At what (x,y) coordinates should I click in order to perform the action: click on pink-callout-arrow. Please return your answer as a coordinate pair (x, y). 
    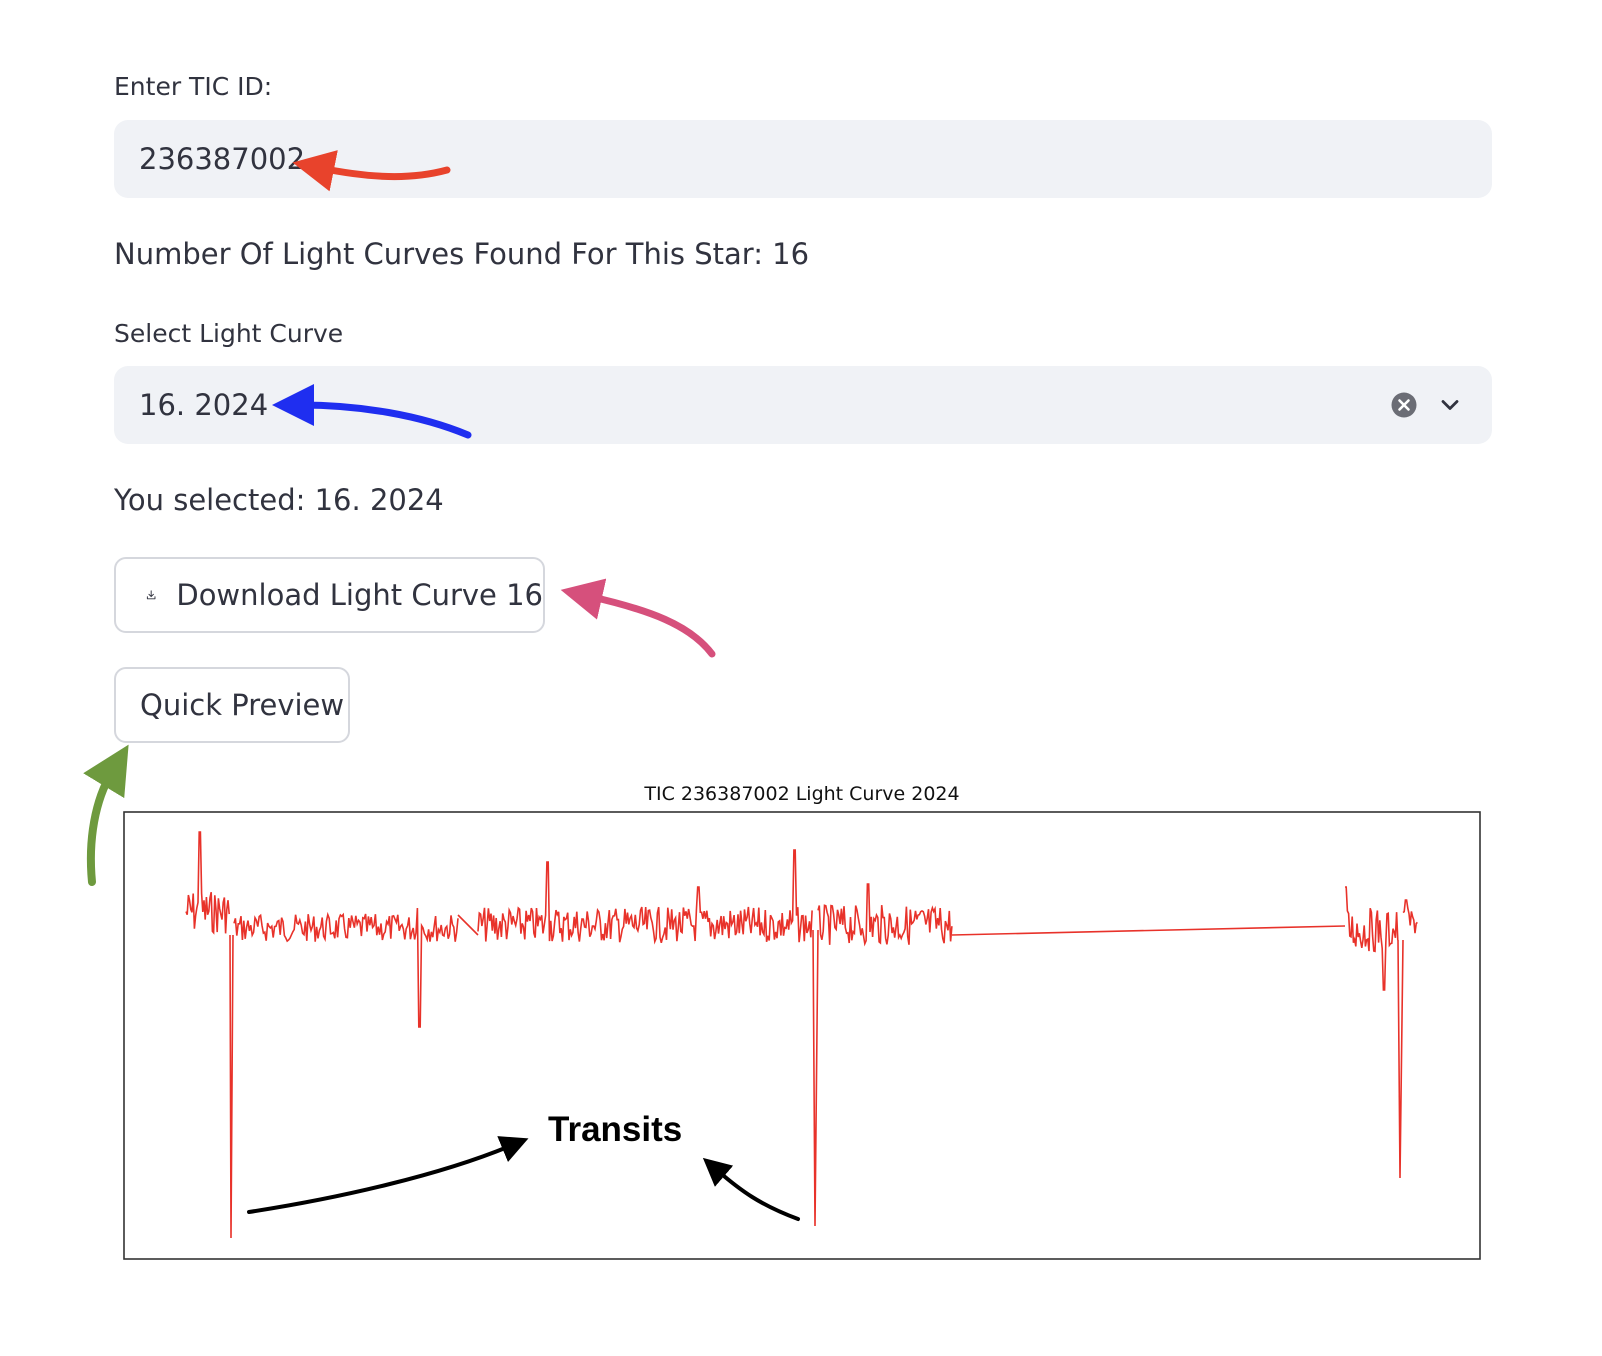
    Looking at the image, I should click on (638, 618).